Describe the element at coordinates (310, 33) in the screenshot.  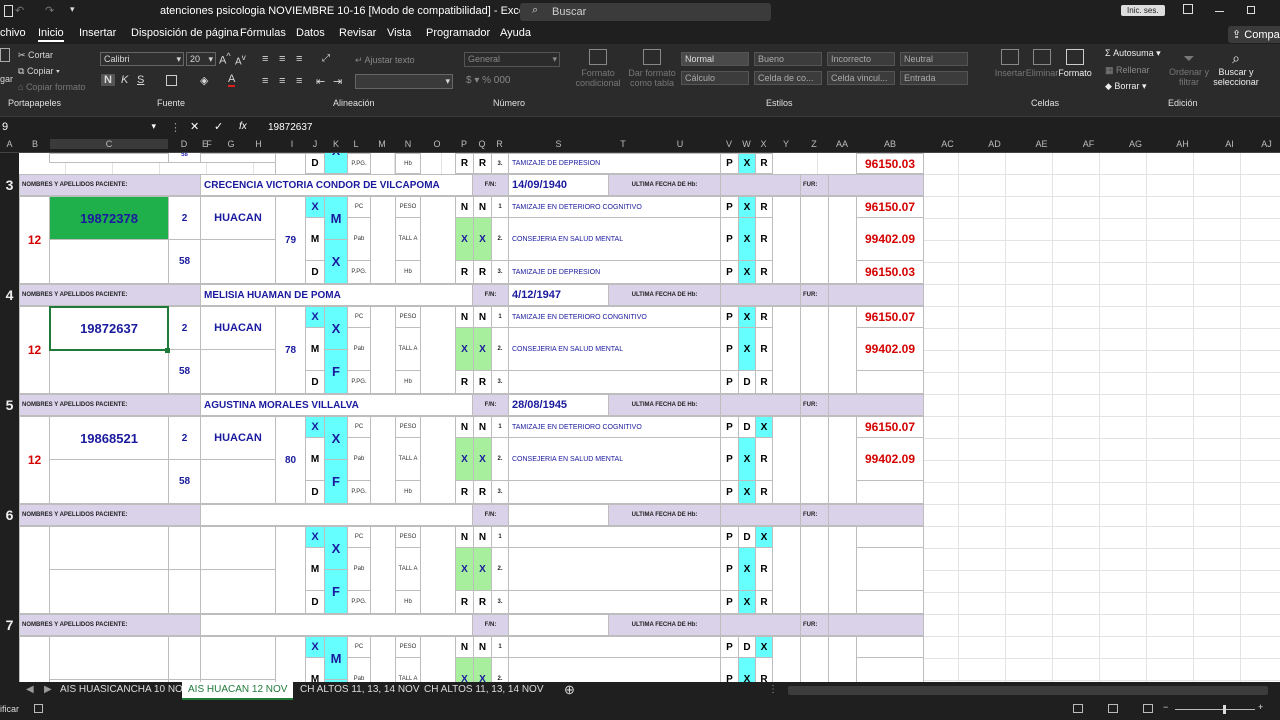
I see `menu-datos: Datos` at that location.